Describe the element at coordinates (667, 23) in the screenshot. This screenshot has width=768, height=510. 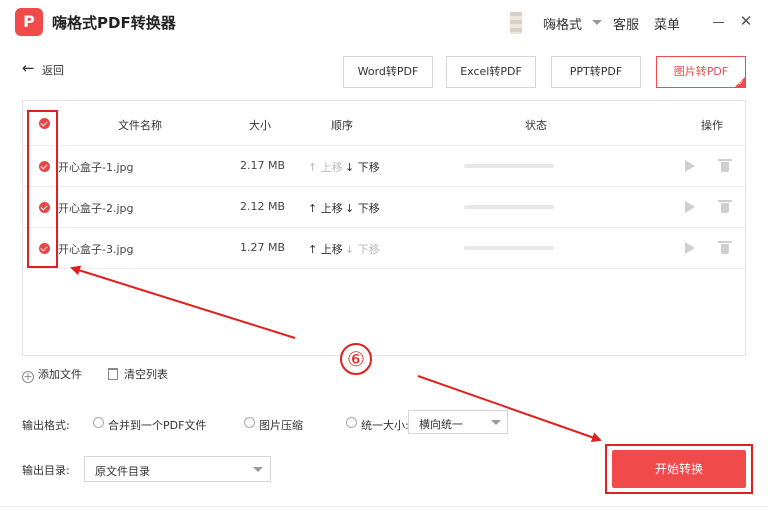
I see `menu-button: 菜单` at that location.